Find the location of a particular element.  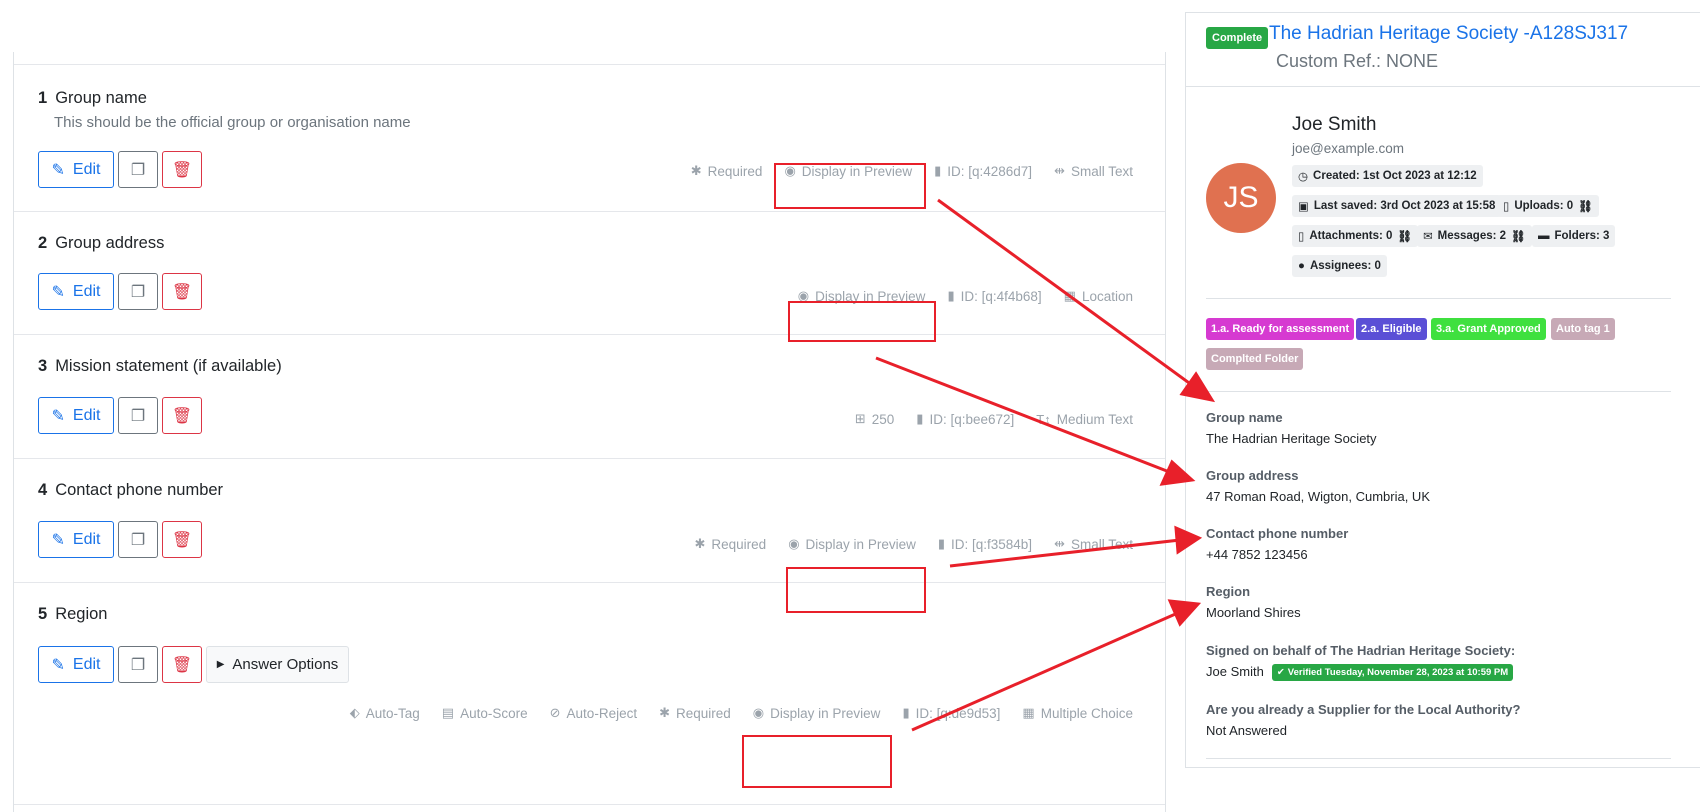

folders-stat: ▬ Folders: 3 is located at coordinates (1574, 236).